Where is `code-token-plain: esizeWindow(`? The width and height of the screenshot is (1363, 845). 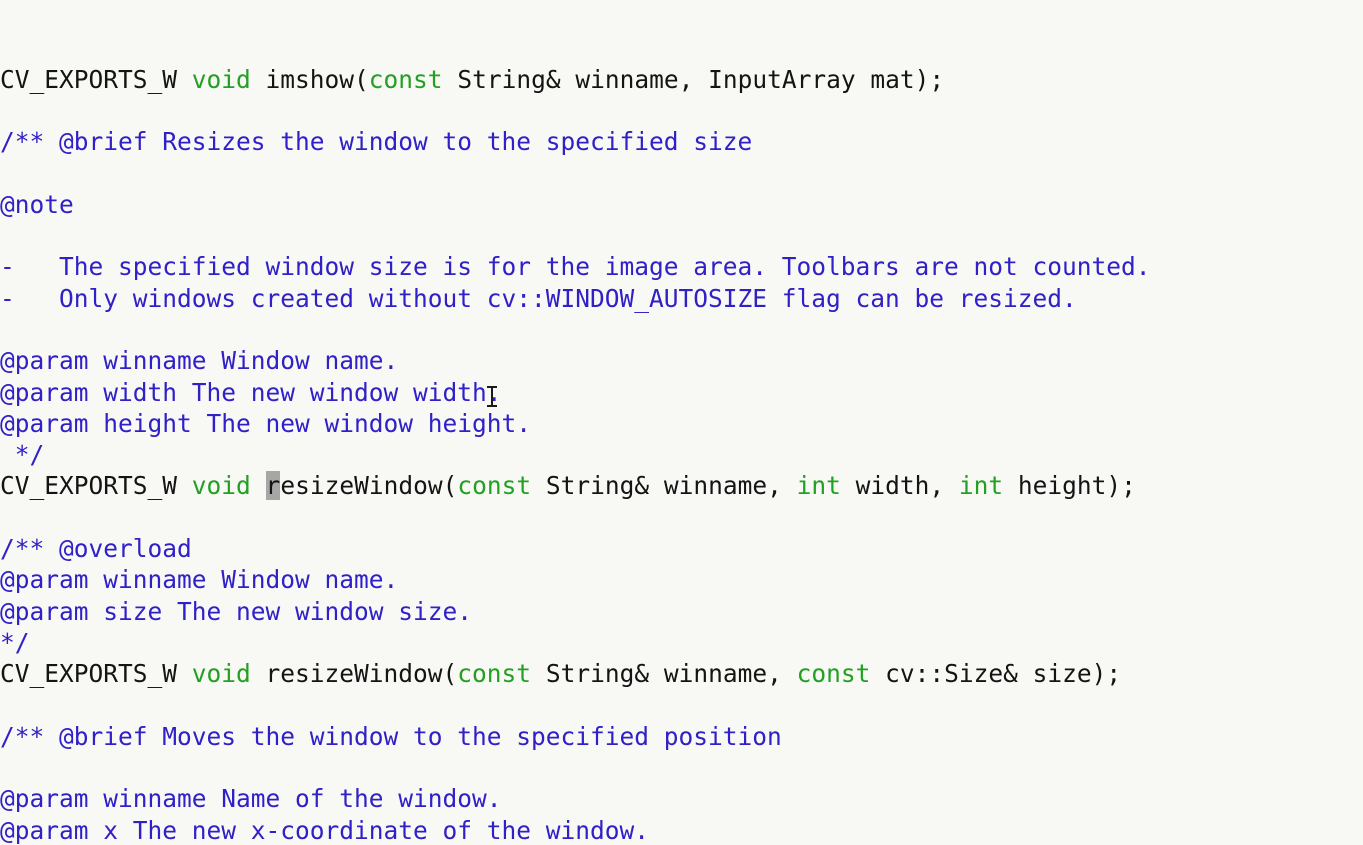
code-token-plain: esizeWindow( is located at coordinates (369, 486).